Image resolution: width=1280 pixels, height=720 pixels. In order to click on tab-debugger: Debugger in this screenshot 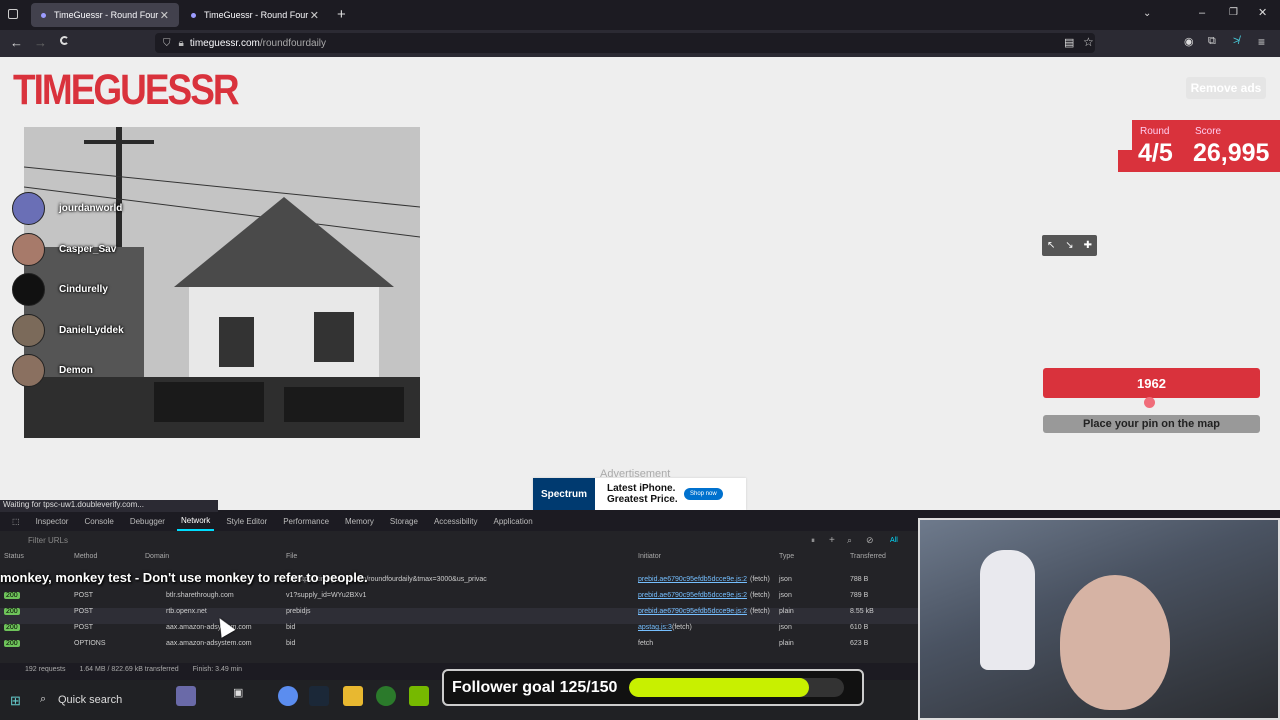, I will do `click(147, 521)`.